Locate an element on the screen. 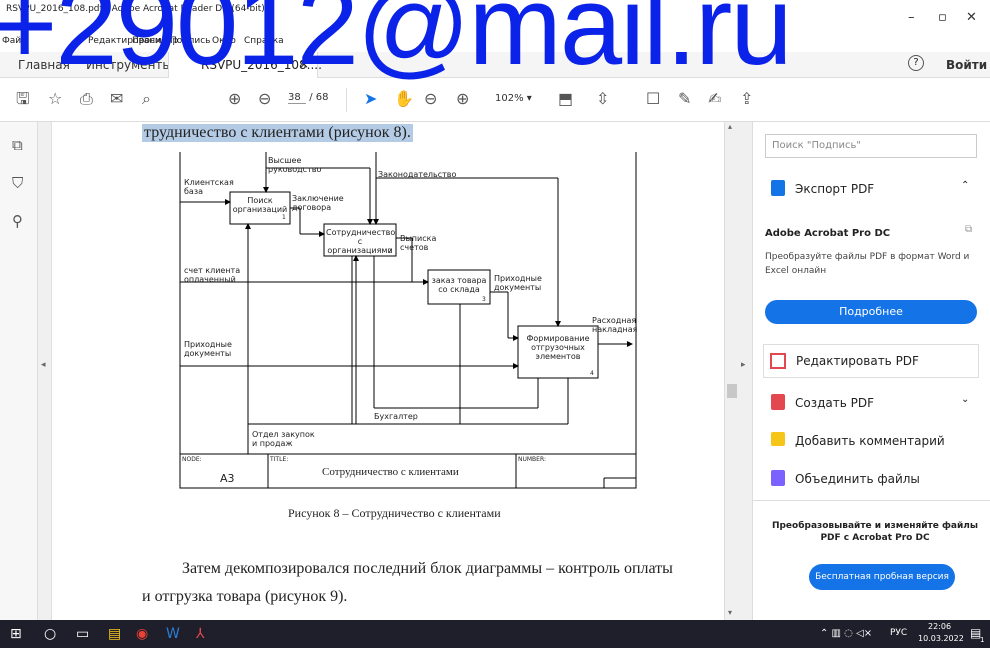 This screenshot has width=990, height=648. maximize-button: ▫ is located at coordinates (942, 17).